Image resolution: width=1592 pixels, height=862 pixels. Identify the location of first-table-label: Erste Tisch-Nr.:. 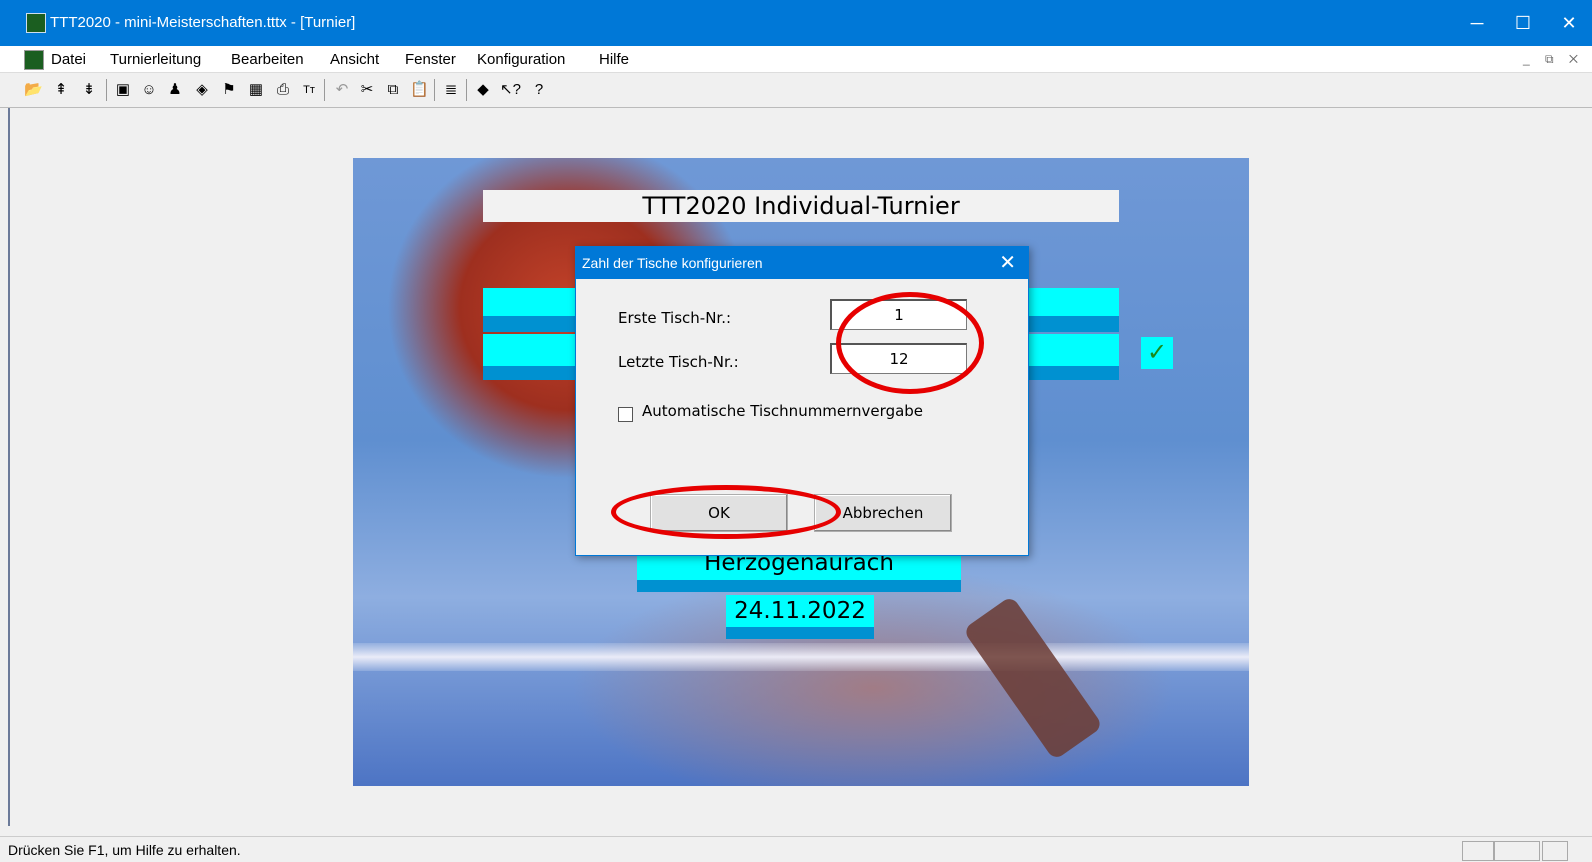
(675, 318).